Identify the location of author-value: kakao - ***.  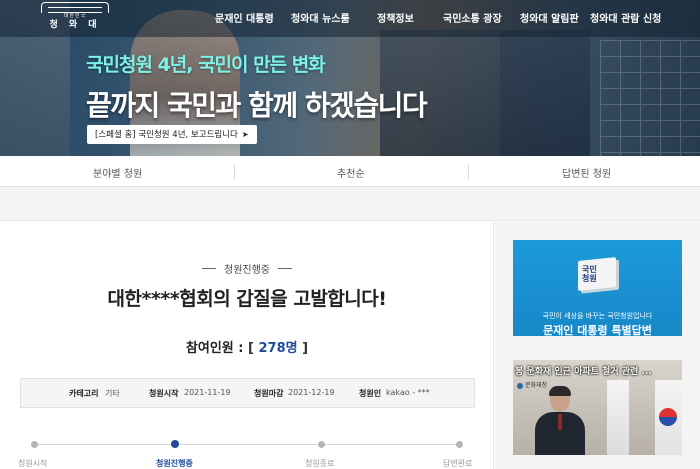
(408, 392).